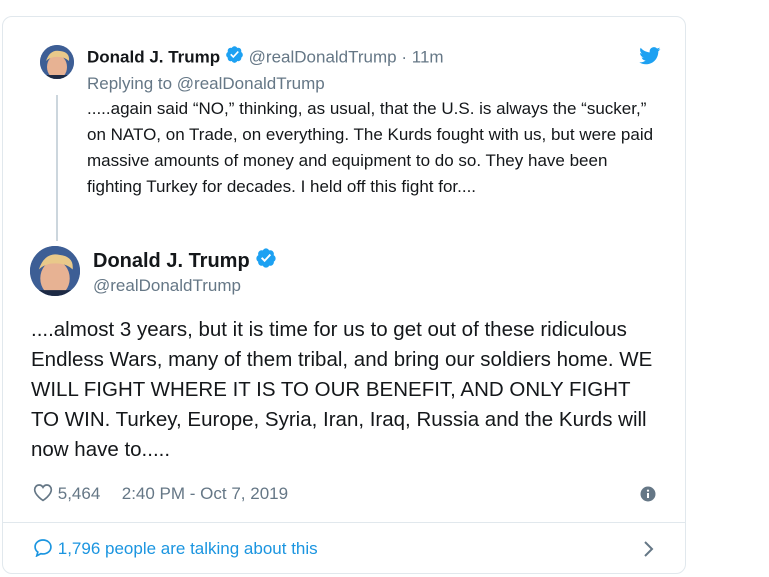 The image size is (769, 577). I want to click on main-tweet-header: Donald J. Trump, so click(185, 261).